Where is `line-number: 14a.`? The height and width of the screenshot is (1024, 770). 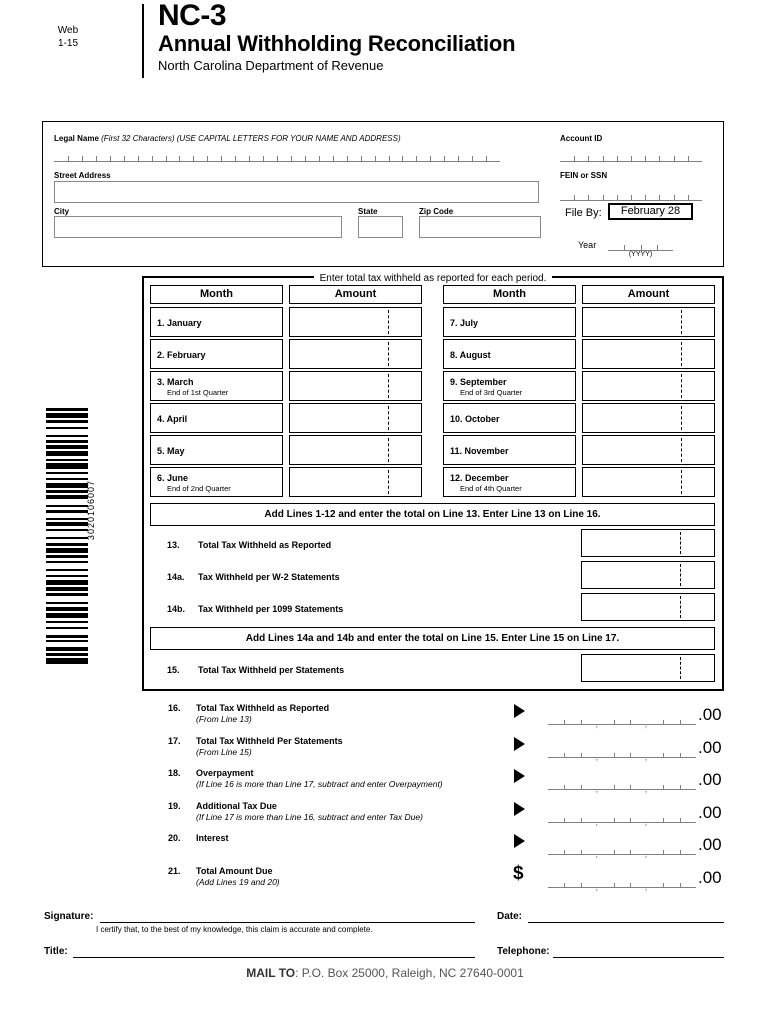 line-number: 14a. is located at coordinates (176, 577).